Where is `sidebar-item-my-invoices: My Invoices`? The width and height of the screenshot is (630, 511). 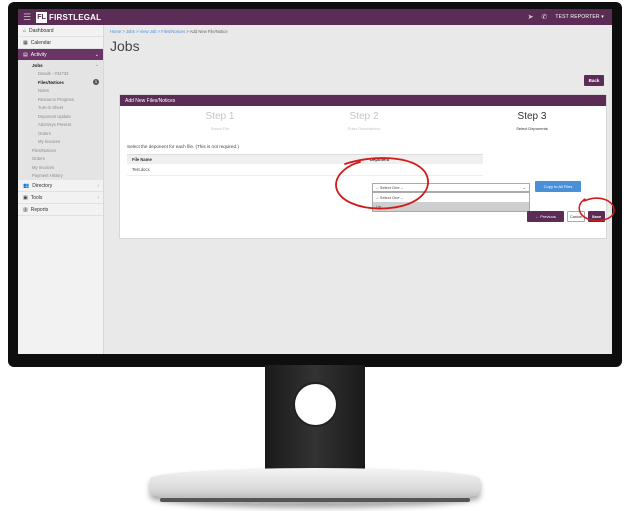 sidebar-item-my-invoices: My Invoices is located at coordinates (60, 167).